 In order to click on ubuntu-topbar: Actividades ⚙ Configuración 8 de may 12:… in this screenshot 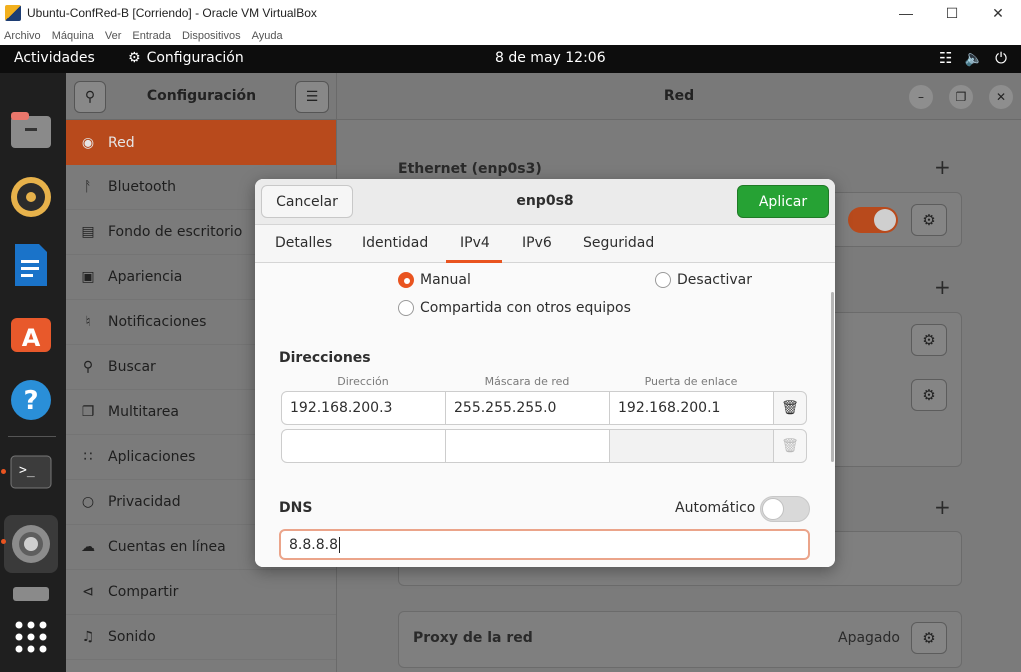, I will do `click(510, 59)`.